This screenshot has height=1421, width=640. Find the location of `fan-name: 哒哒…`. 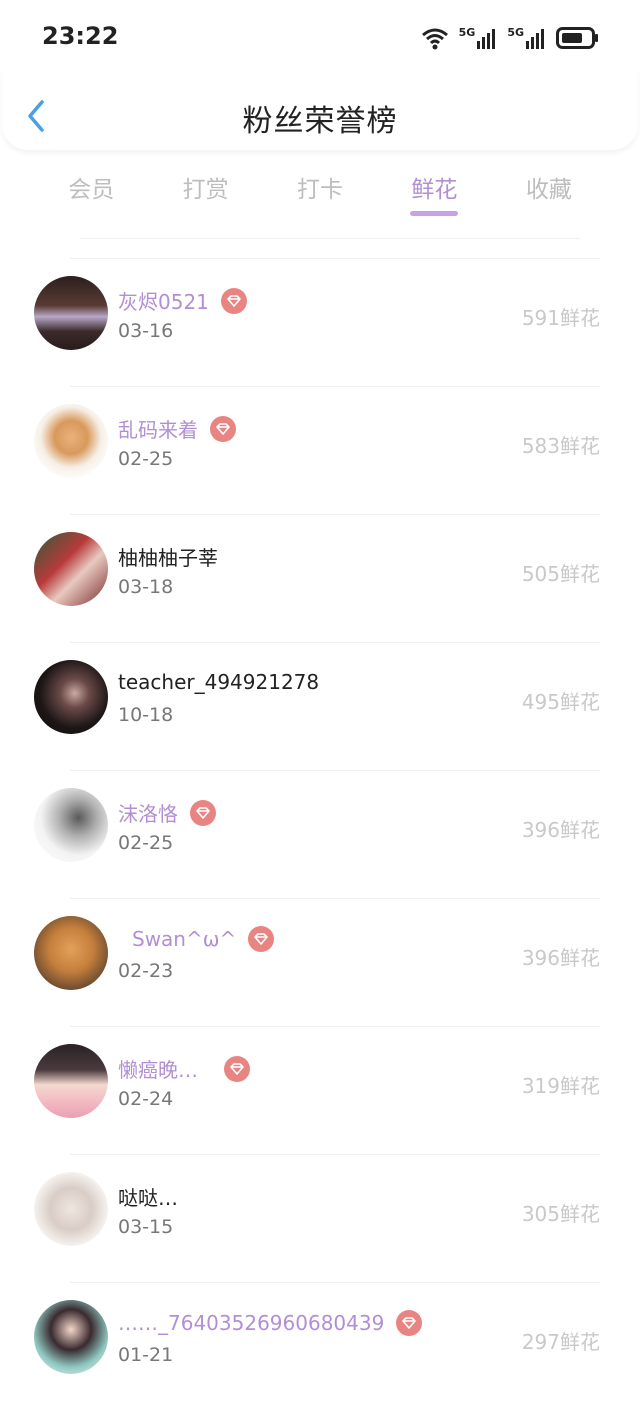

fan-name: 哒哒… is located at coordinates (148, 1198).